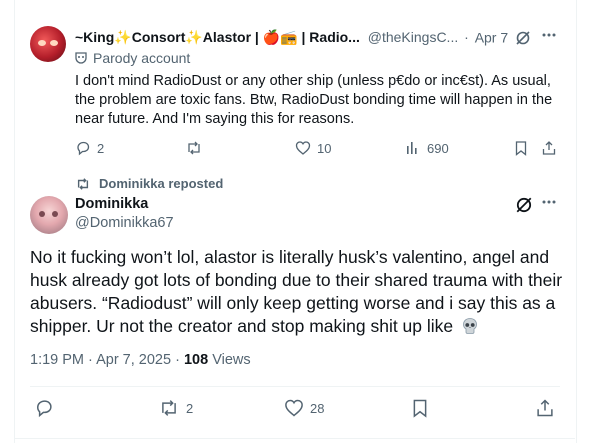 The width and height of the screenshot is (589, 443). I want to click on views-button: 690, so click(427, 148).